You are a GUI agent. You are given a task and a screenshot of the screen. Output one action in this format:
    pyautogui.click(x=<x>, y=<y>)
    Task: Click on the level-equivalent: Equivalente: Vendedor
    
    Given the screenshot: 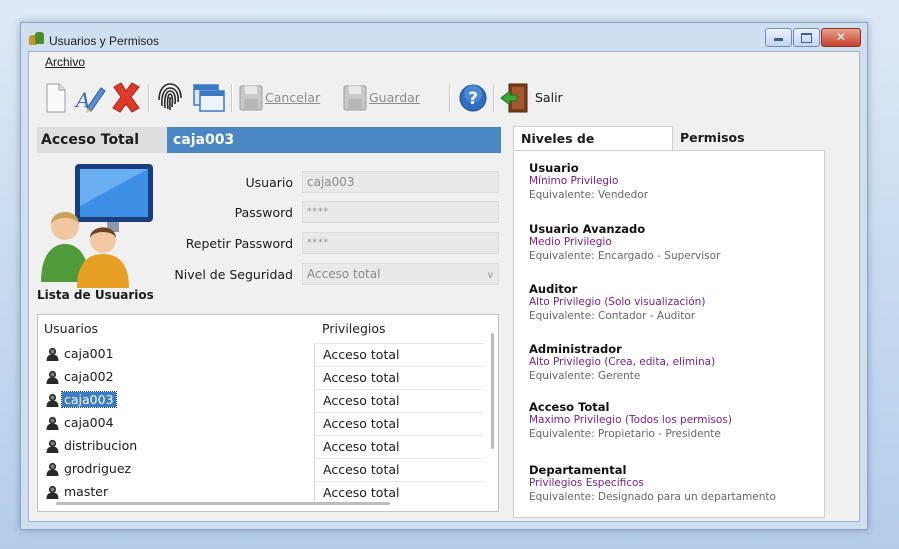 What is the action you would take?
    pyautogui.click(x=589, y=195)
    